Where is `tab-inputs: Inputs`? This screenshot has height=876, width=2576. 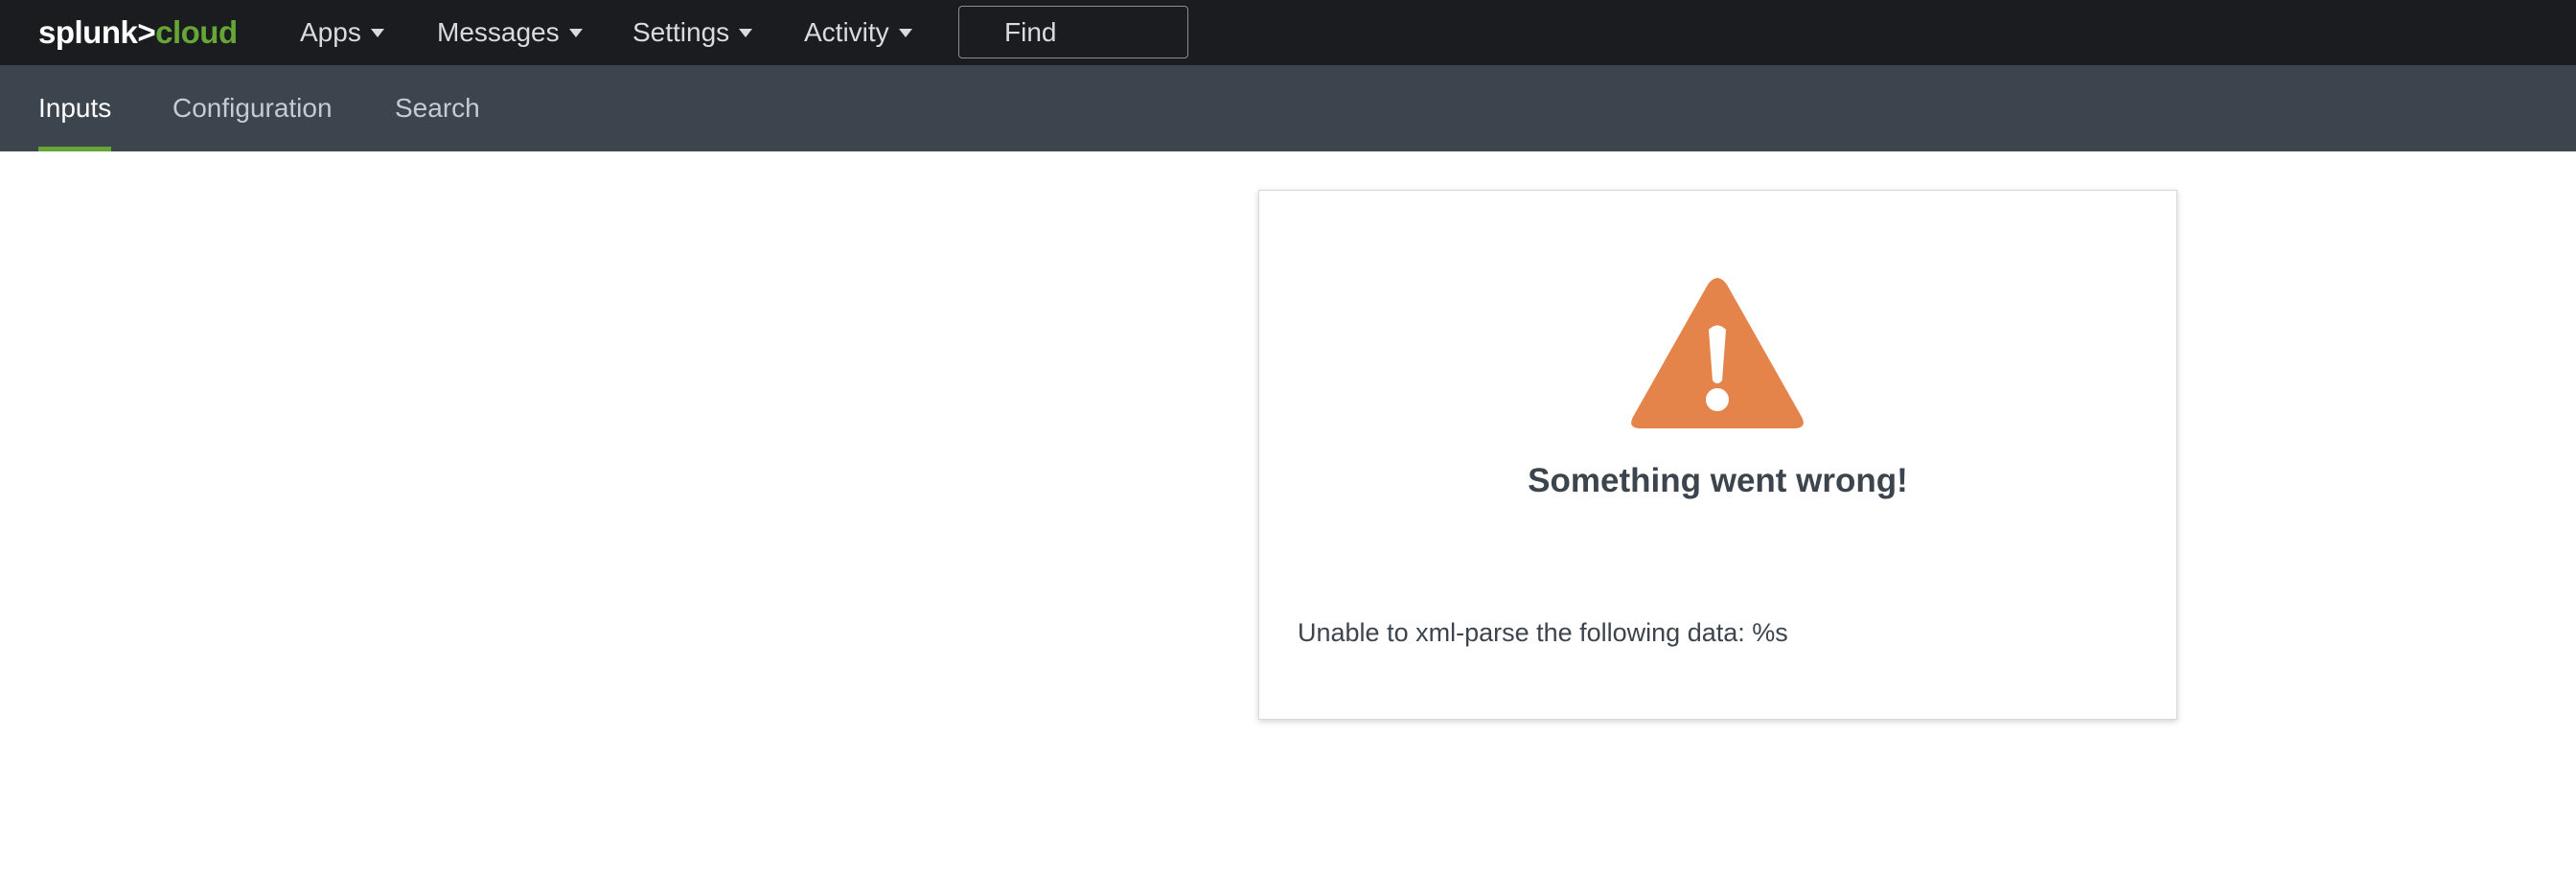 tab-inputs: Inputs is located at coordinates (75, 108).